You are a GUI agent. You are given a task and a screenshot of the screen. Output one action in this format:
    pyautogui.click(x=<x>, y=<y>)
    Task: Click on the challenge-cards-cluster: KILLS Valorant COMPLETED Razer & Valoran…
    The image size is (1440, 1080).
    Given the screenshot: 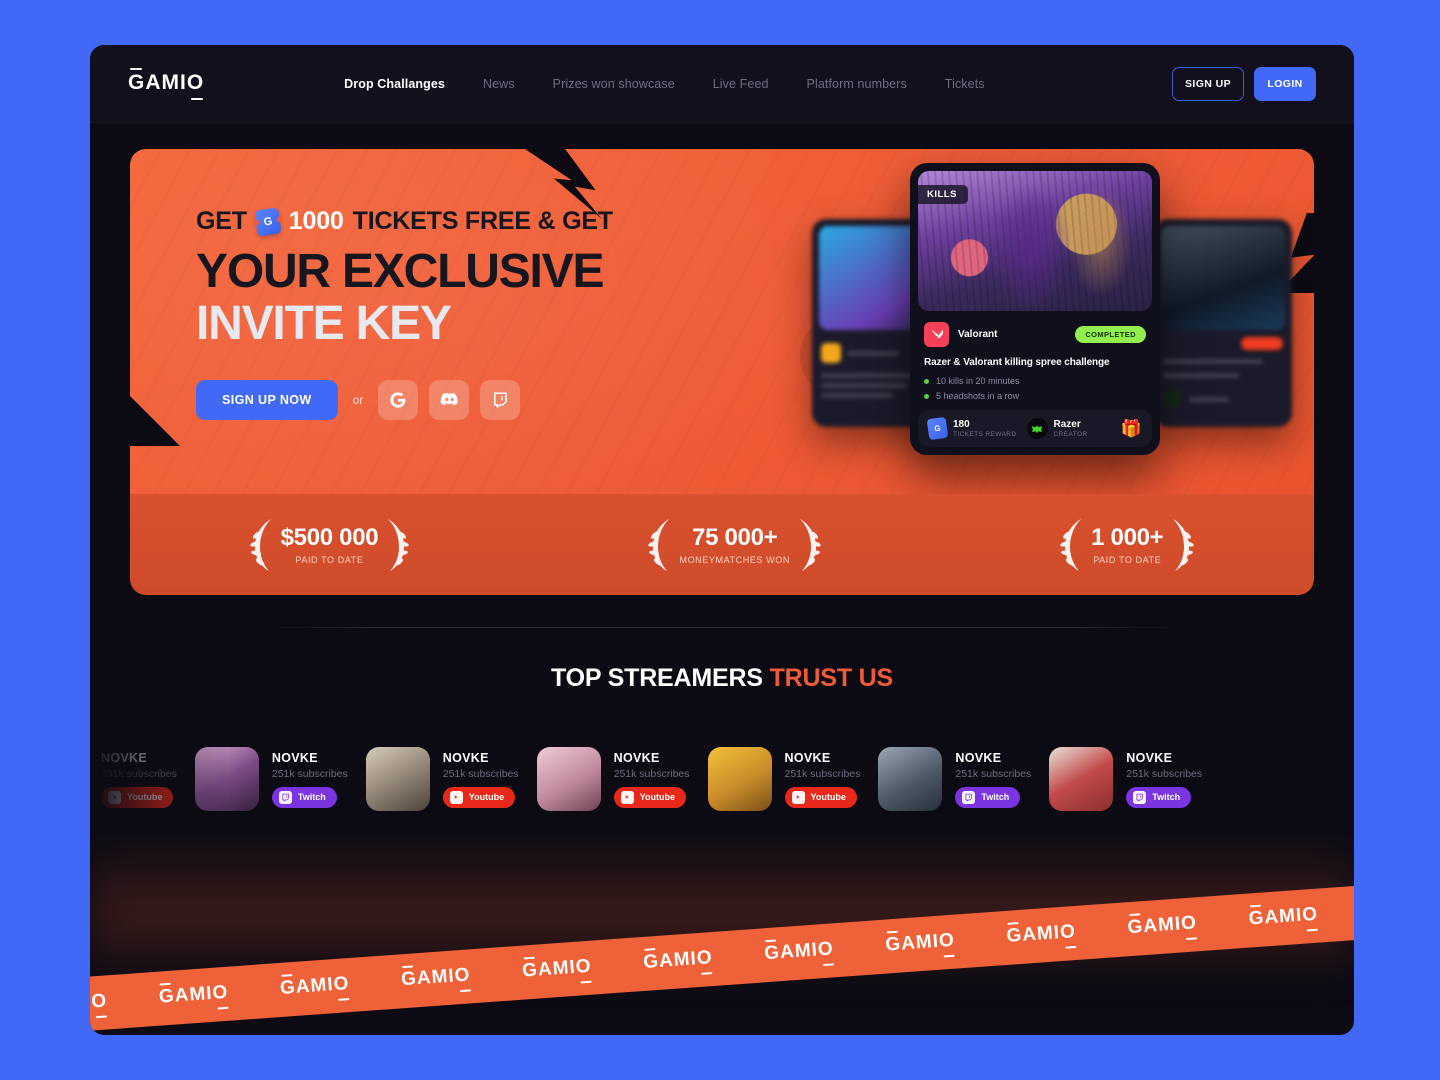 What is the action you would take?
    pyautogui.click(x=1052, y=323)
    